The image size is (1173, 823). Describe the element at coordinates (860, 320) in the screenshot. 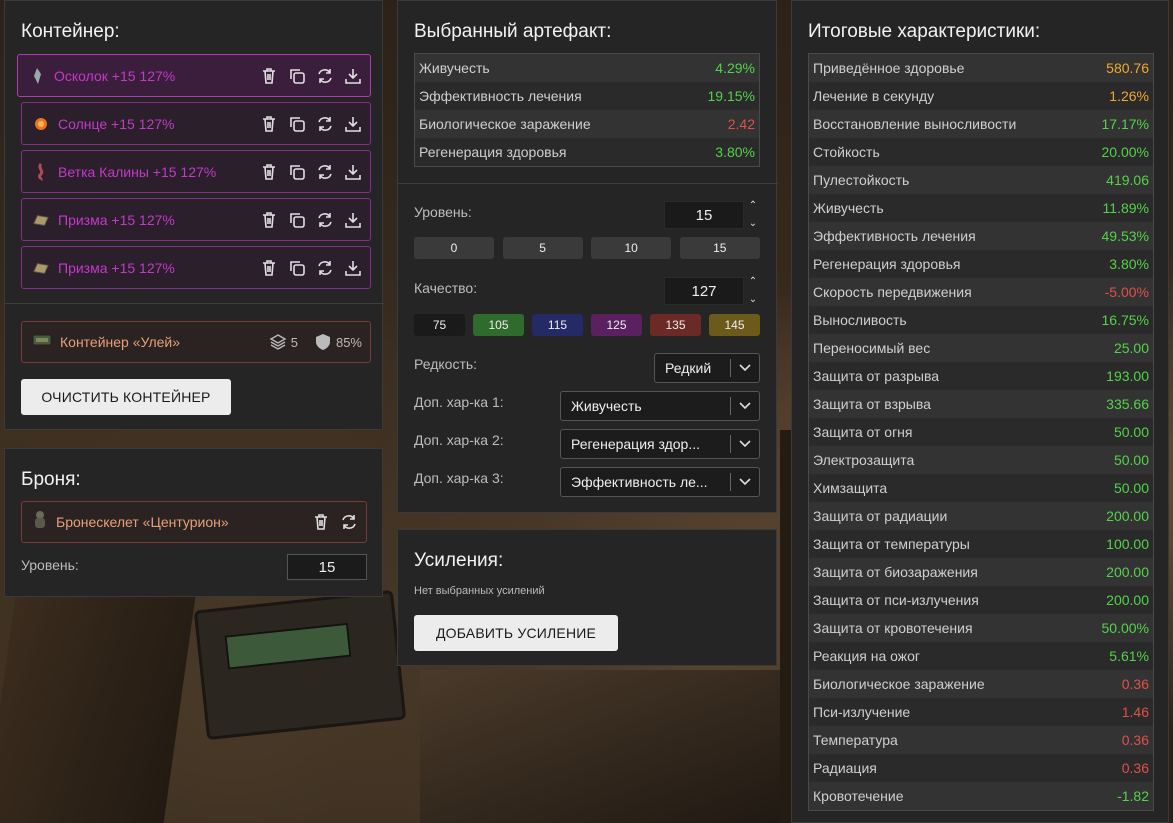

I see `stat-label: Выносливость` at that location.